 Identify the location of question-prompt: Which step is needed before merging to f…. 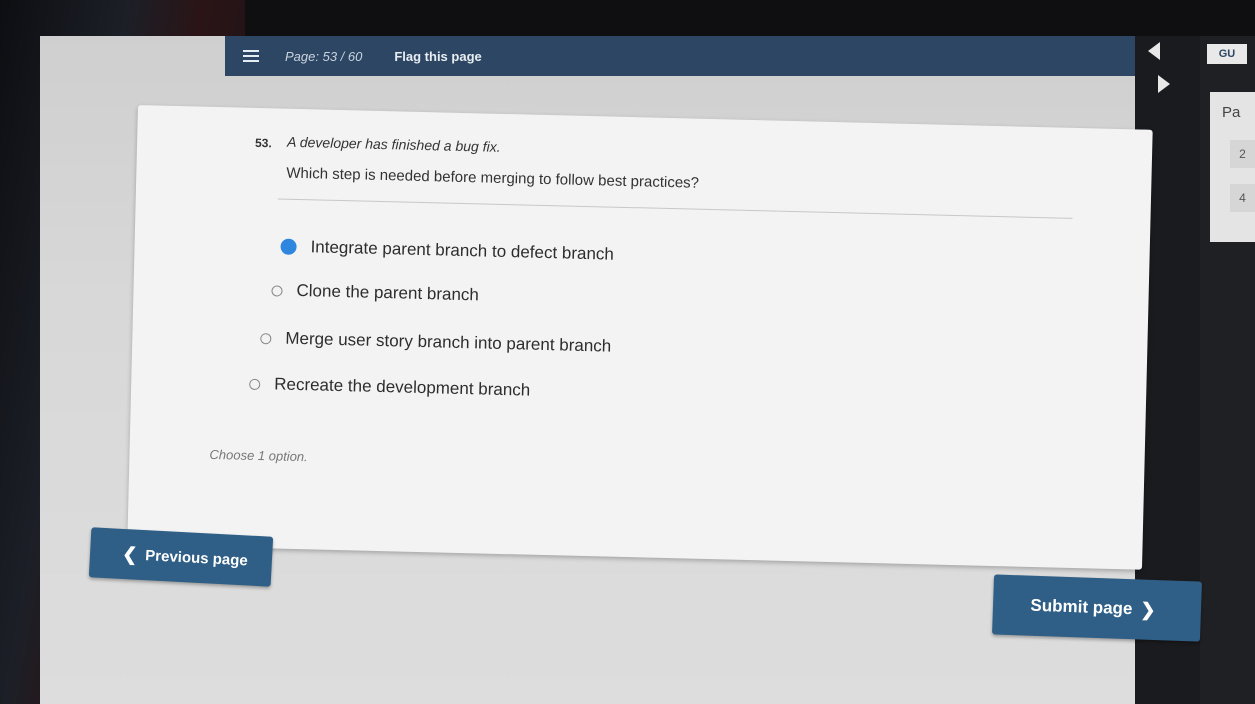
(493, 178).